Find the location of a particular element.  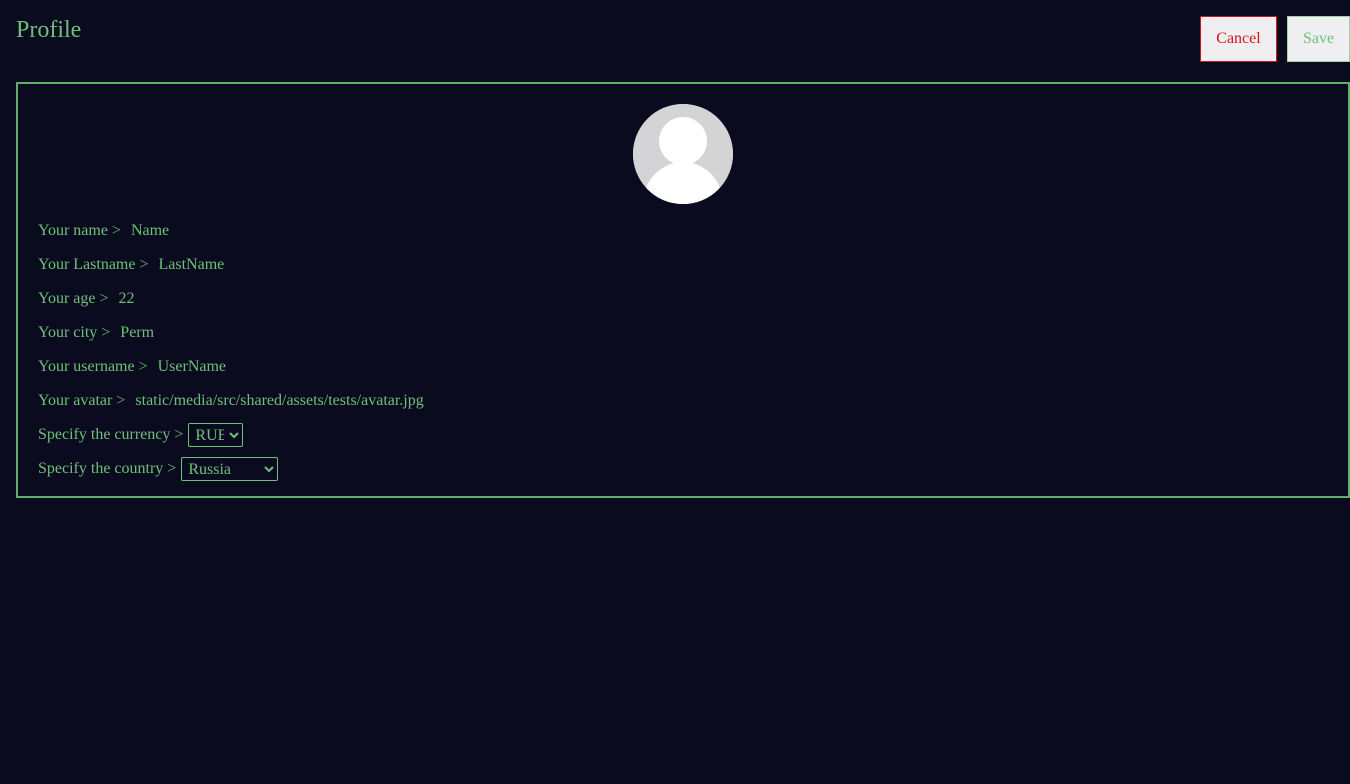

save-button: Save is located at coordinates (1318, 39).